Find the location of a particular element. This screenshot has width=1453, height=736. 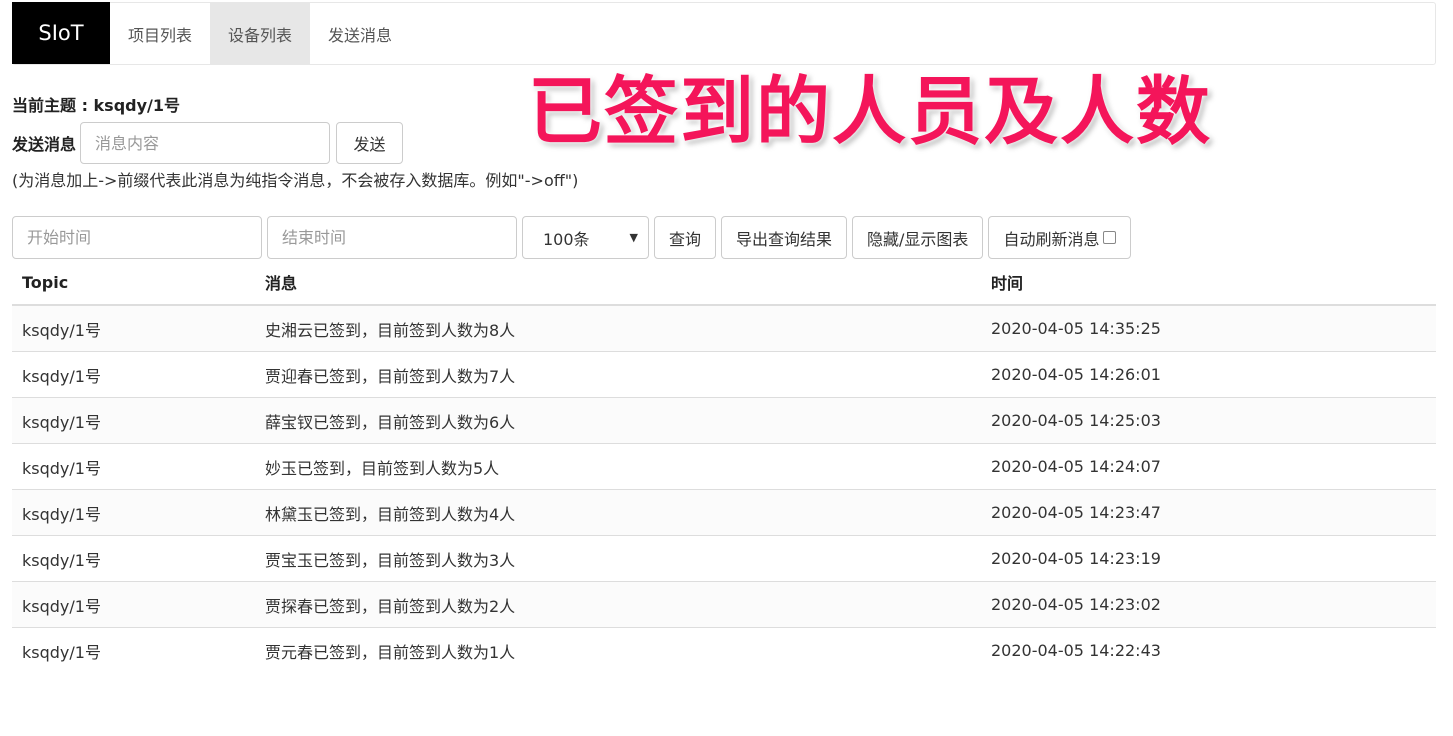

table-header-row: Topic 消息 时间 is located at coordinates (724, 283).